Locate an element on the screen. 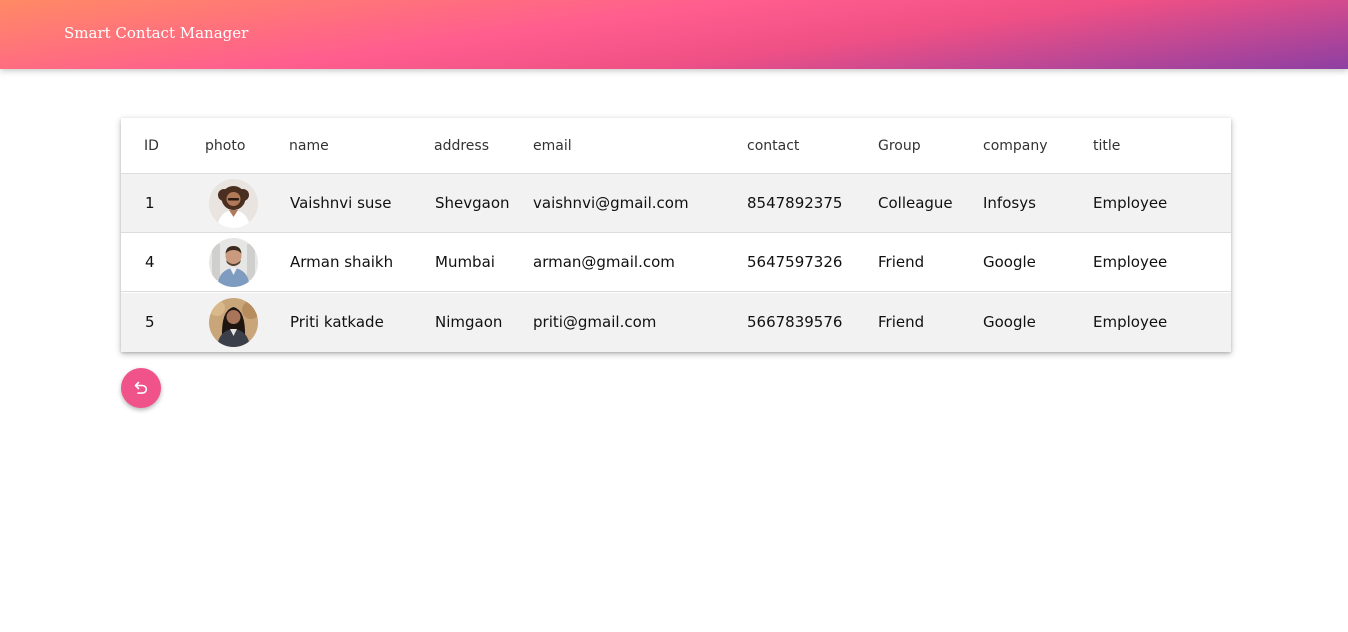 This screenshot has width=1348, height=632. cell-address: Shevgaon is located at coordinates (472, 203).